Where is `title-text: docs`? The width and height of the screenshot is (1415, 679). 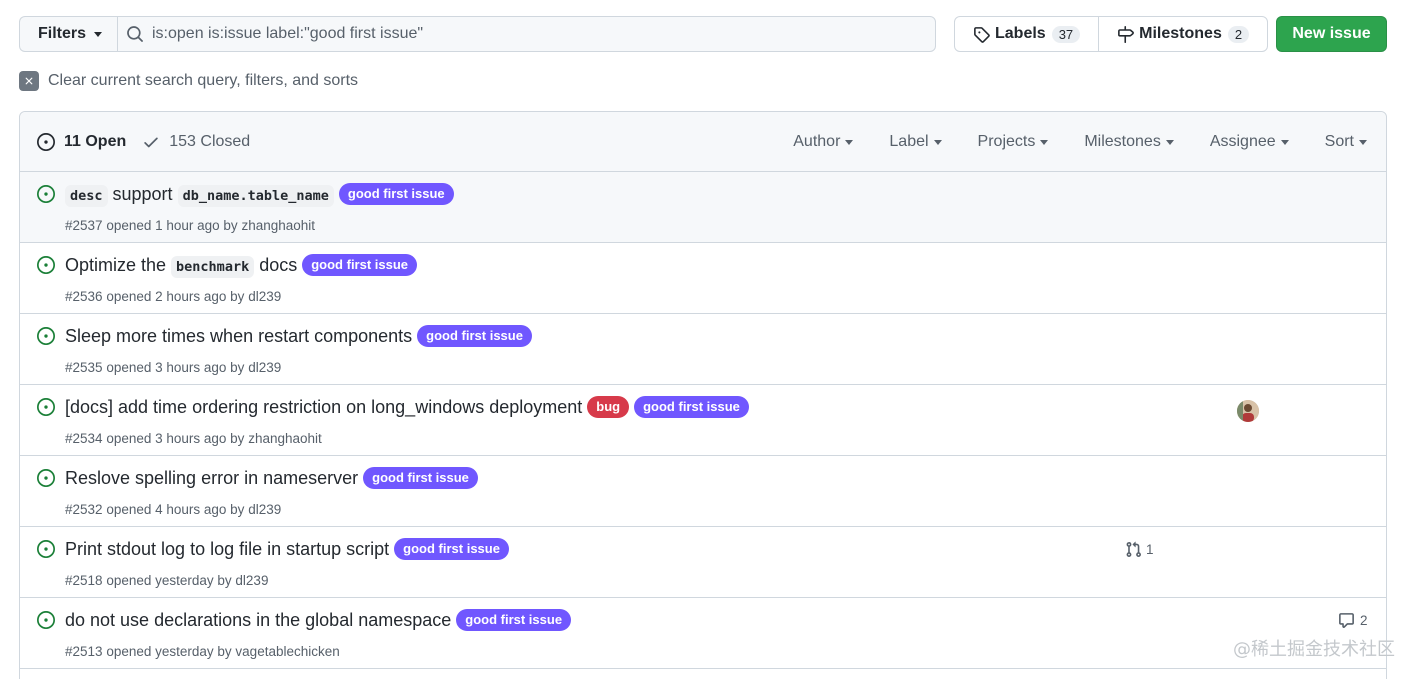 title-text: docs is located at coordinates (276, 264).